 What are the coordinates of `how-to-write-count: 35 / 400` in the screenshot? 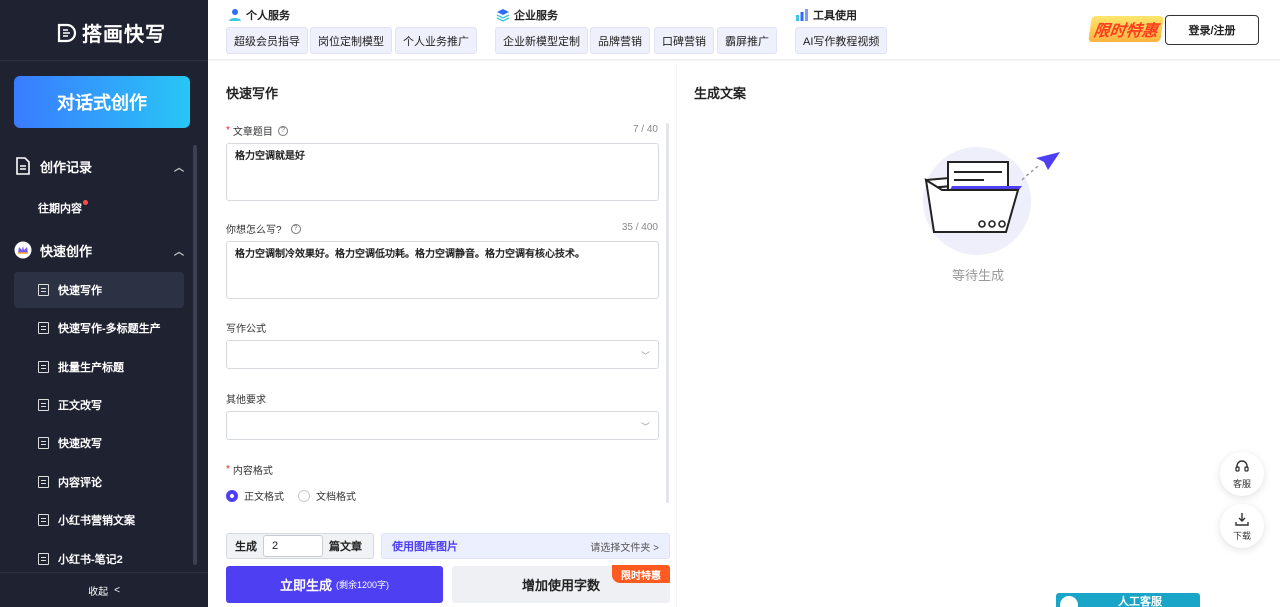 It's located at (639, 227).